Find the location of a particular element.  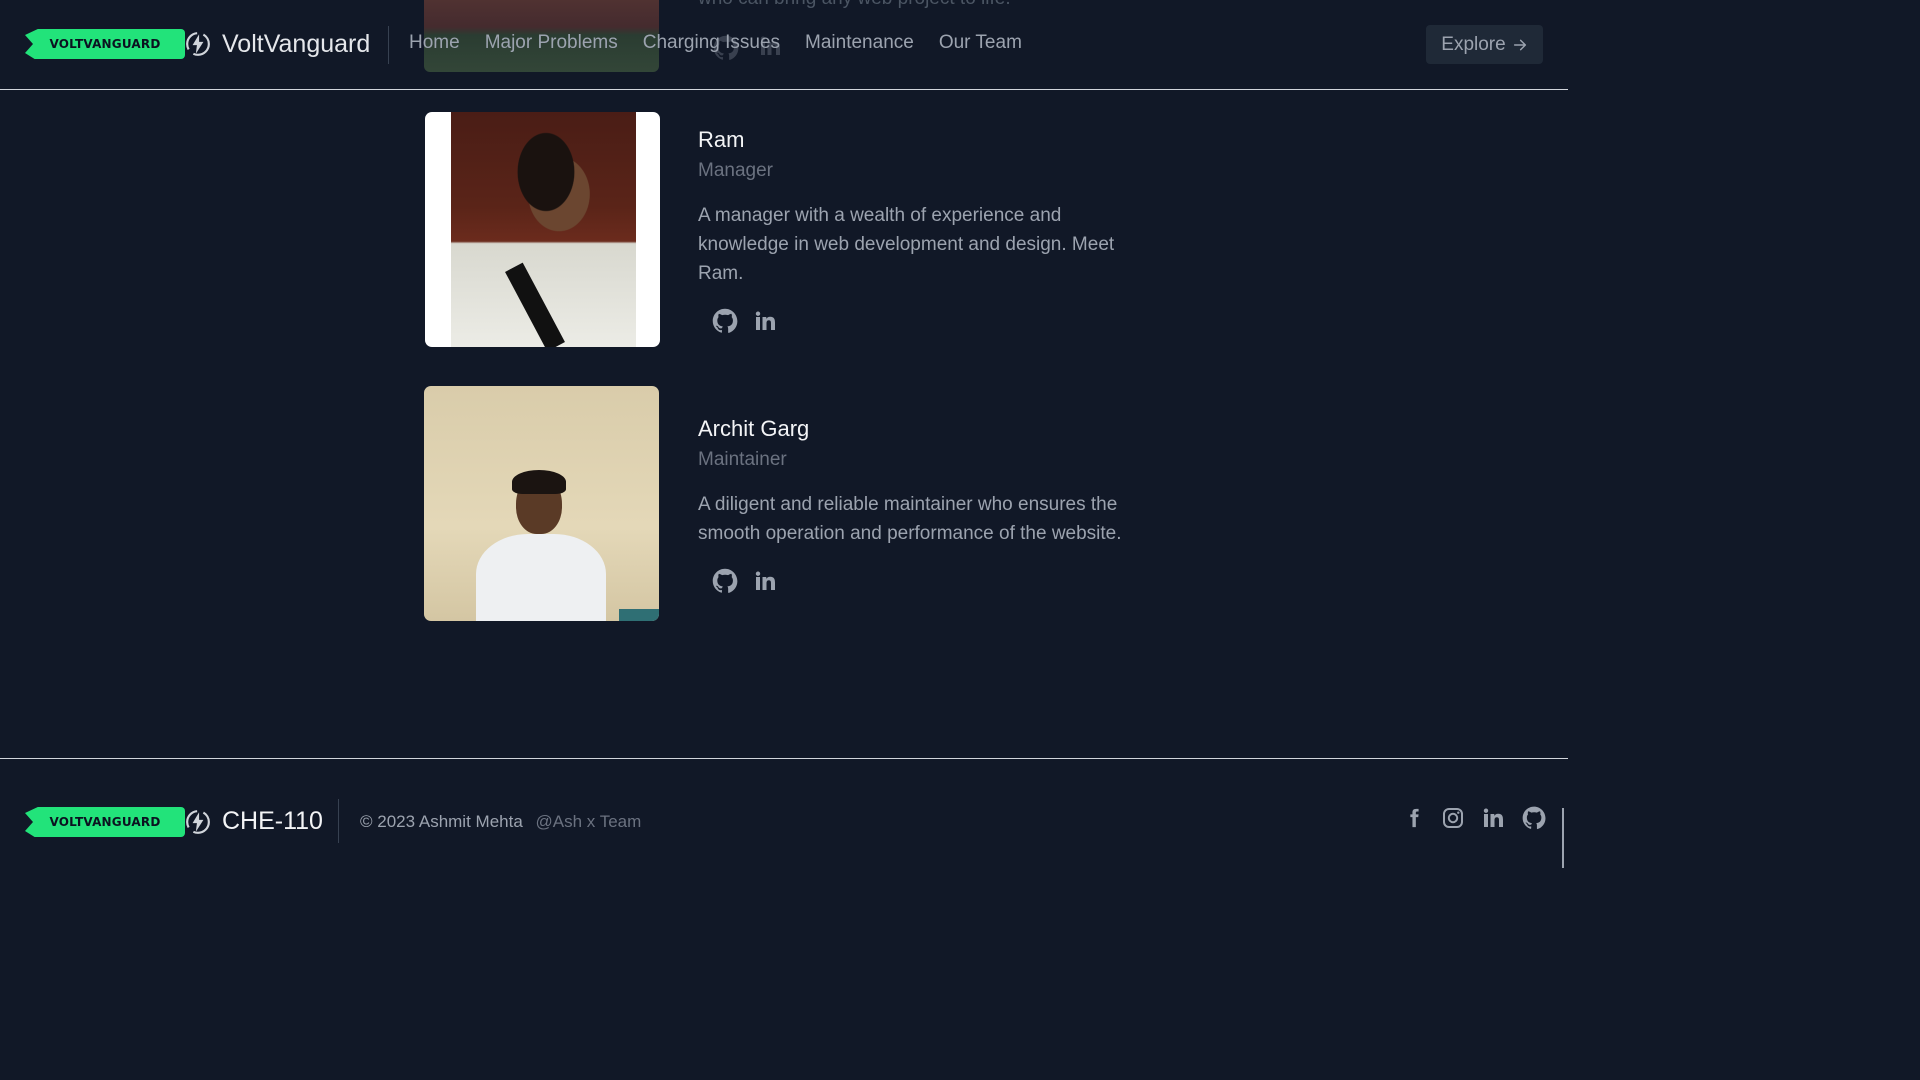

copyright: © 2023 Ashmit Mehta is located at coordinates (441, 821).